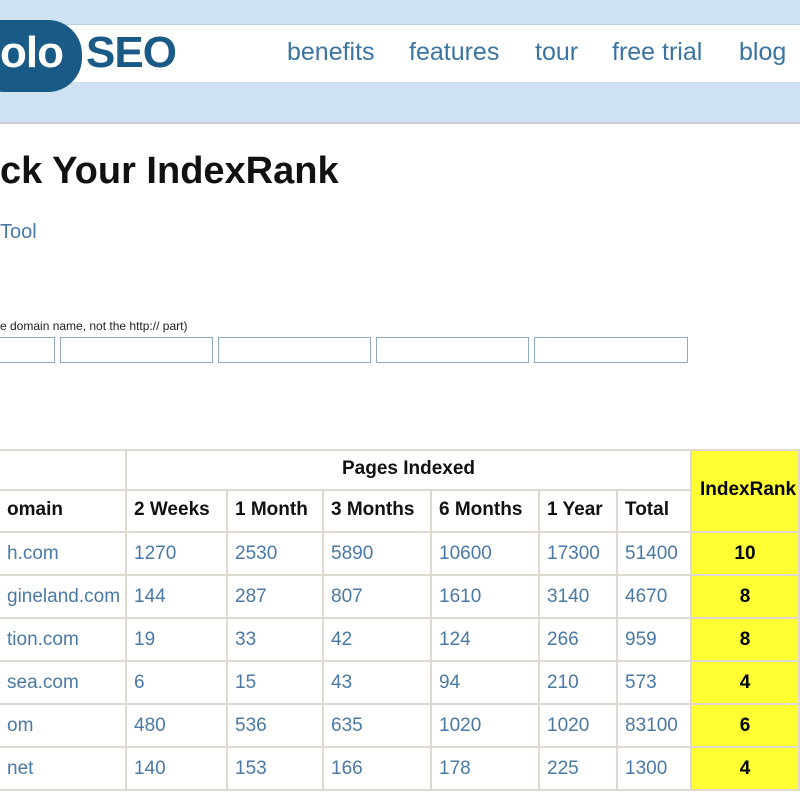 This screenshot has width=800, height=800. I want to click on table-cell-2-weeks: 480, so click(177, 726).